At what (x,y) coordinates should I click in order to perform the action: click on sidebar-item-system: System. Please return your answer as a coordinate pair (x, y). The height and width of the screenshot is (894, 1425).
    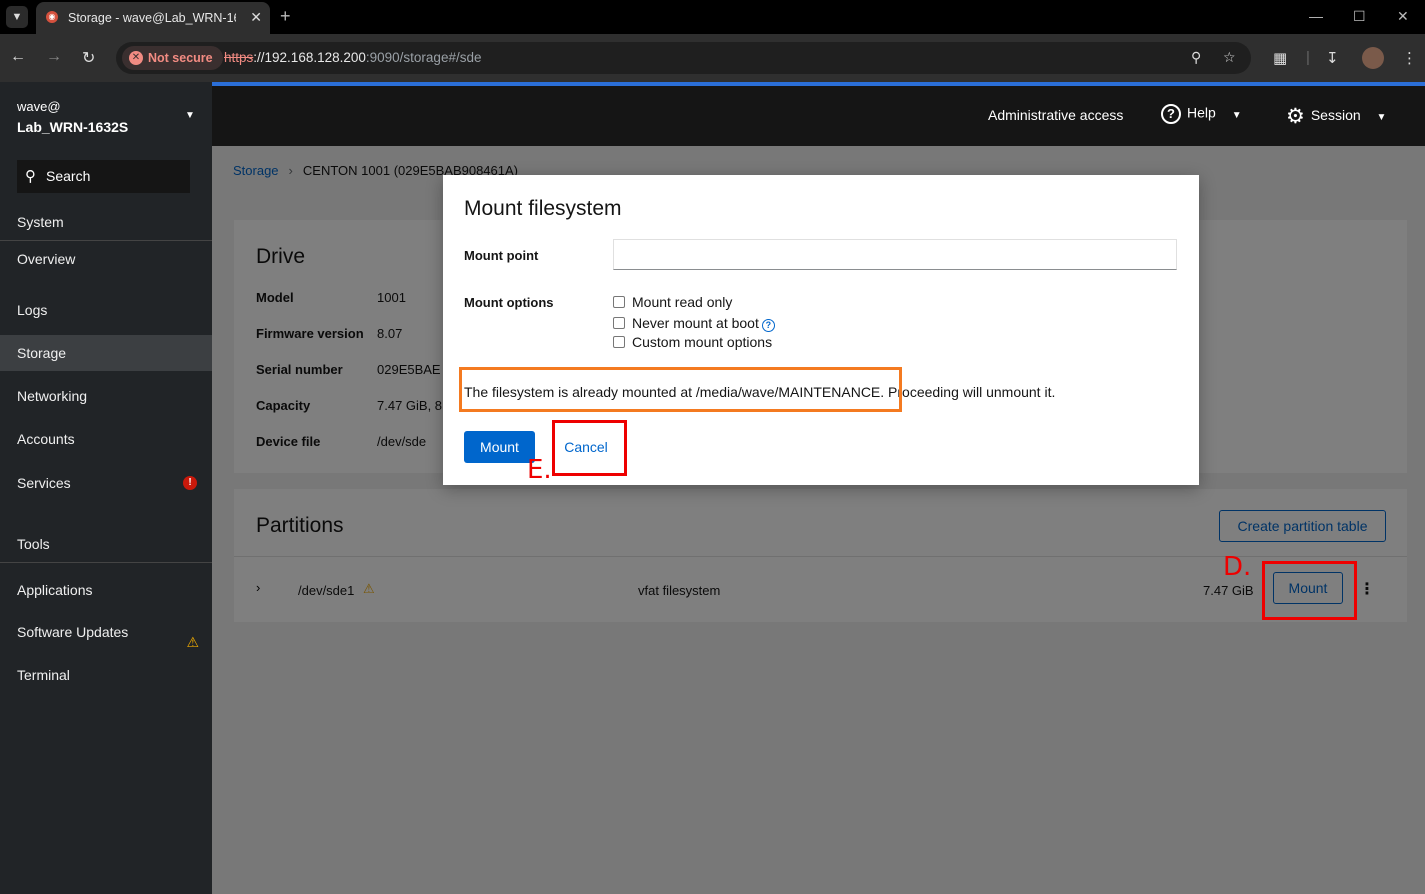
    Looking at the image, I should click on (106, 222).